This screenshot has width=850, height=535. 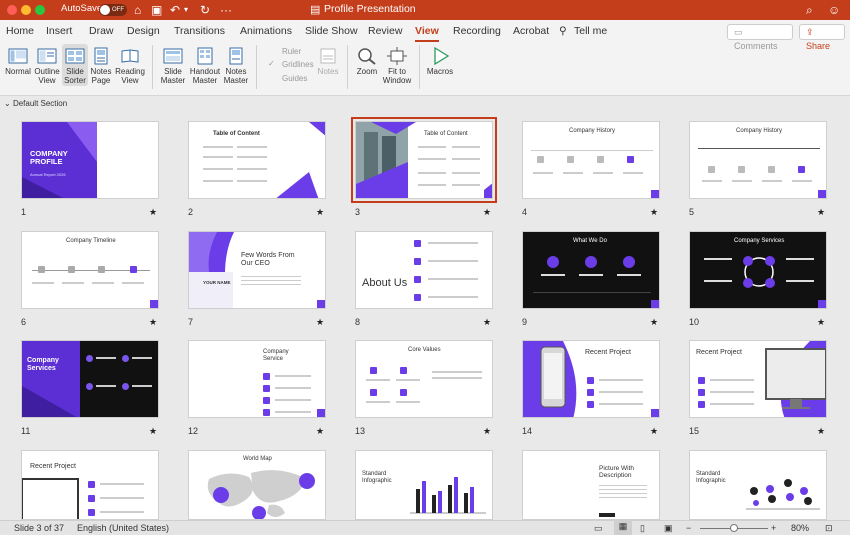 I want to click on undo-dropdown-icon: ▾, so click(x=186, y=10).